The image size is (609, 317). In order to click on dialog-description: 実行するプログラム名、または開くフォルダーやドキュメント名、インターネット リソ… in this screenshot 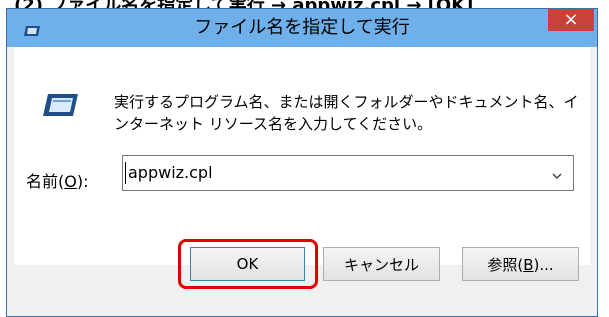, I will do `click(346, 113)`.